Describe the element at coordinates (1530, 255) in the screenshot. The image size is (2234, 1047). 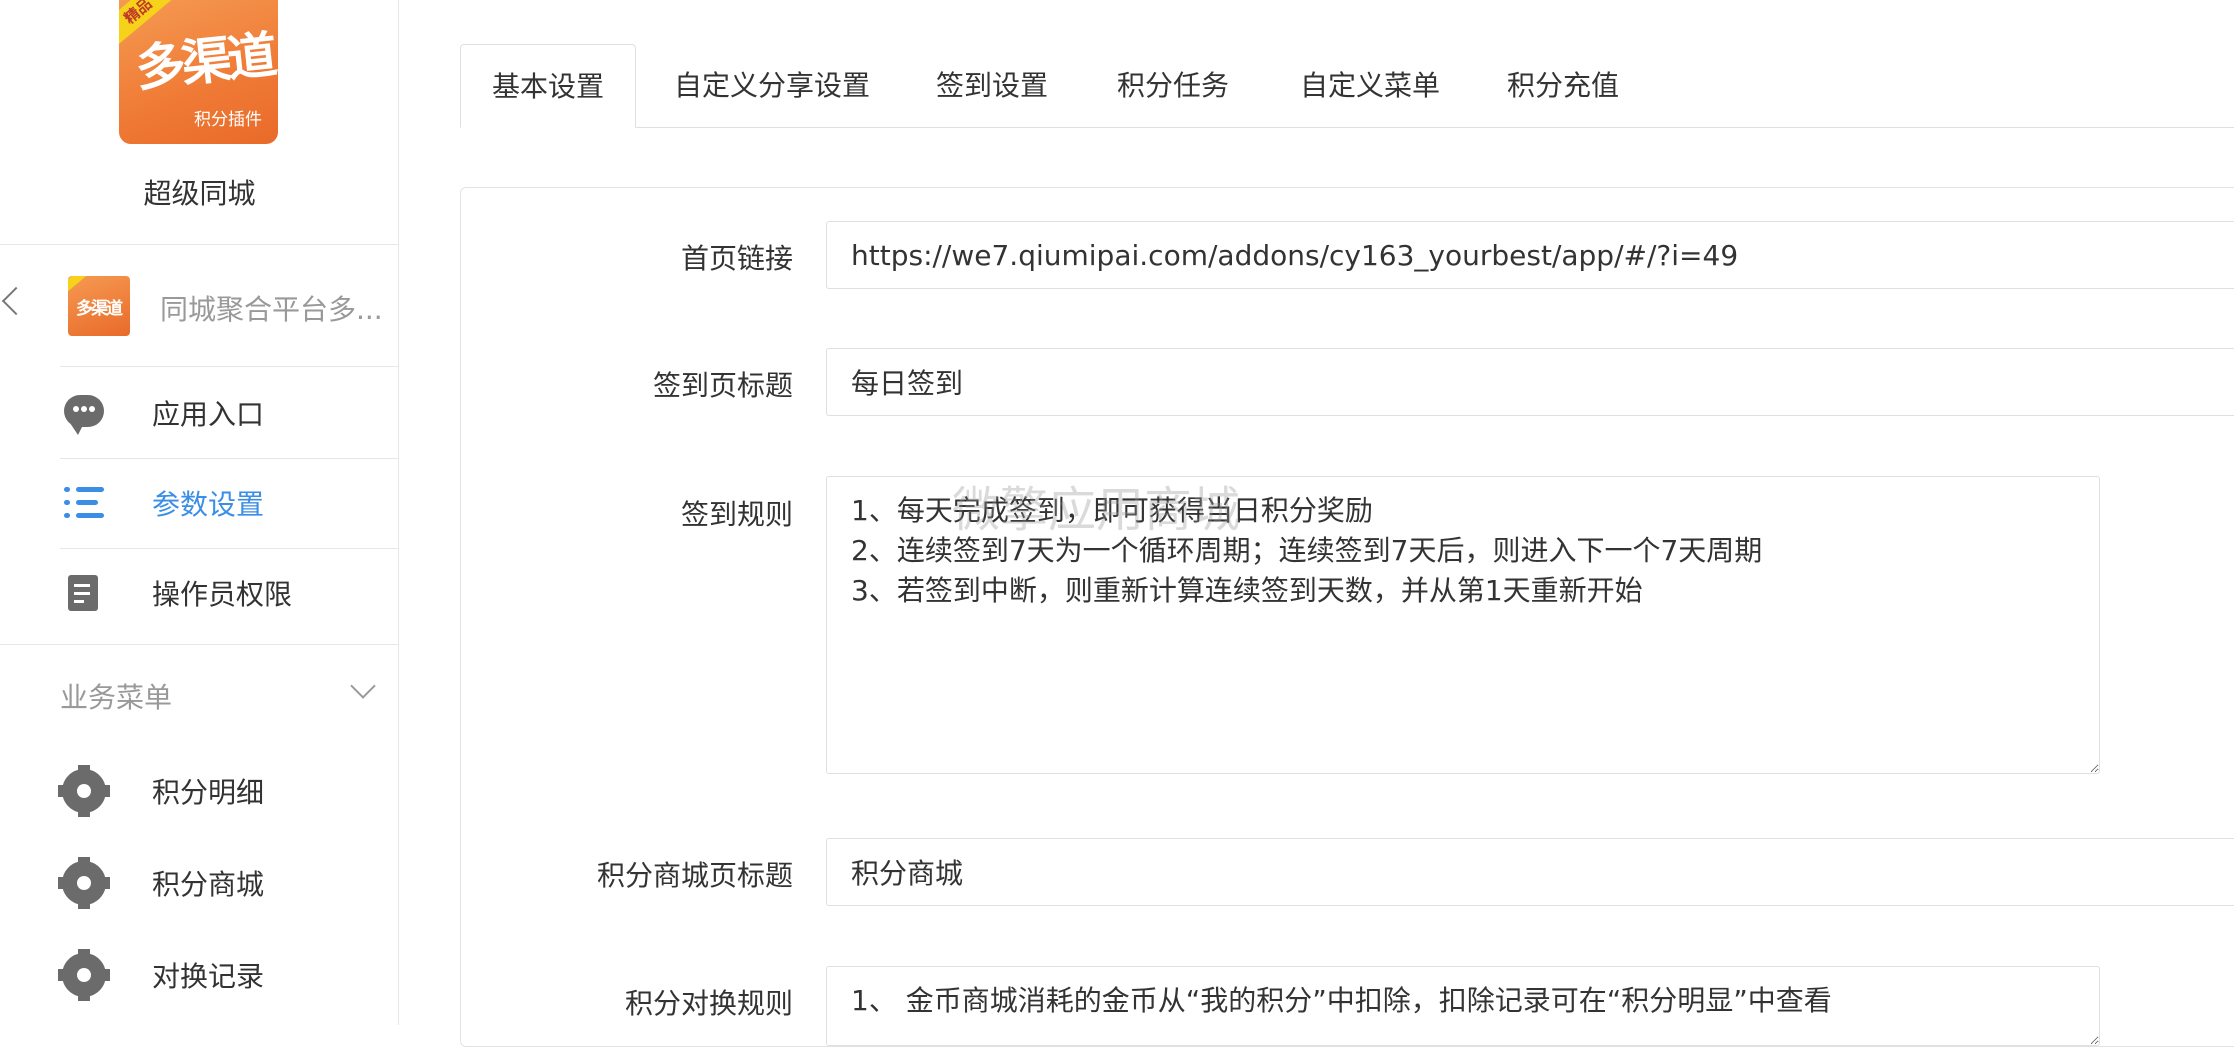
I see `home-link-input` at that location.